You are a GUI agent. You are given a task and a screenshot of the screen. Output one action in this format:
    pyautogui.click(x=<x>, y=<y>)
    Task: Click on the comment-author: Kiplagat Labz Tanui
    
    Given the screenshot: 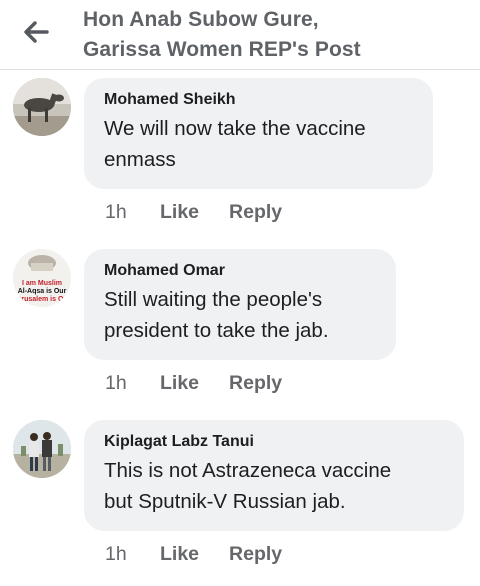 What is the action you would take?
    pyautogui.click(x=275, y=442)
    